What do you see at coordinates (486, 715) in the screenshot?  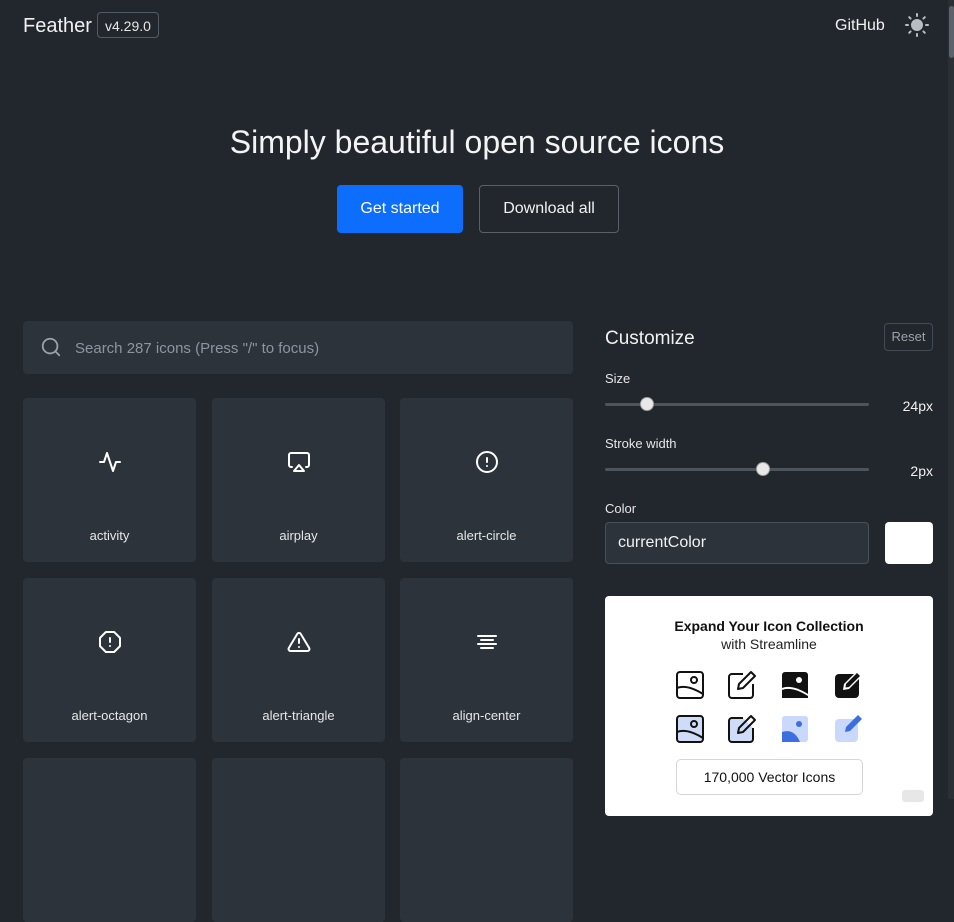 I see `icon-card-label: align-center` at bounding box center [486, 715].